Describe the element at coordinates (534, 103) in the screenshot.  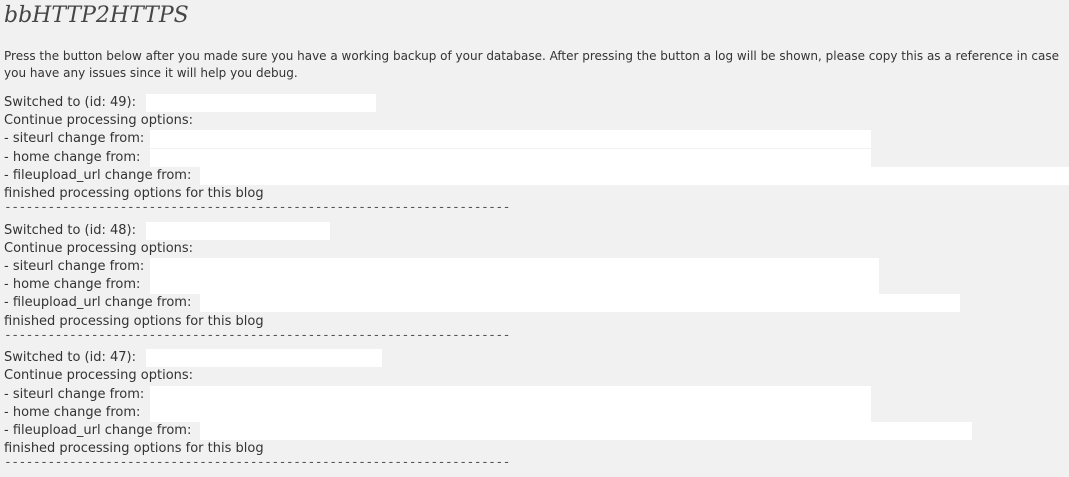
I see `log-line-switched: Switched to (id: 49):` at that location.